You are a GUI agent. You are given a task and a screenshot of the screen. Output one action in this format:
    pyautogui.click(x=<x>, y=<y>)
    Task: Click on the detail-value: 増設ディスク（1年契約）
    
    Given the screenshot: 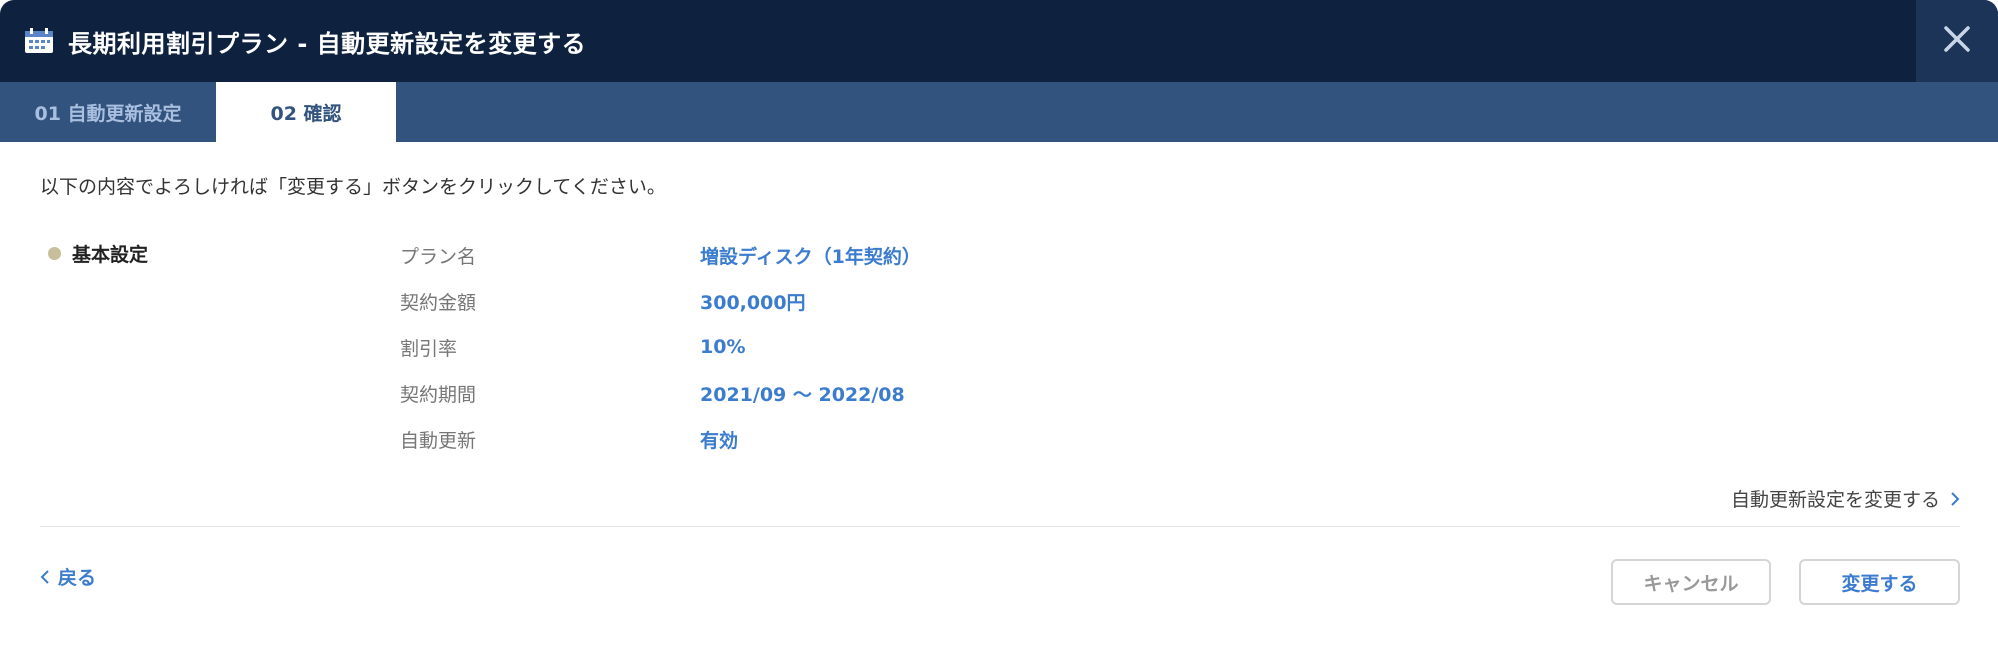 What is the action you would take?
    pyautogui.click(x=810, y=256)
    